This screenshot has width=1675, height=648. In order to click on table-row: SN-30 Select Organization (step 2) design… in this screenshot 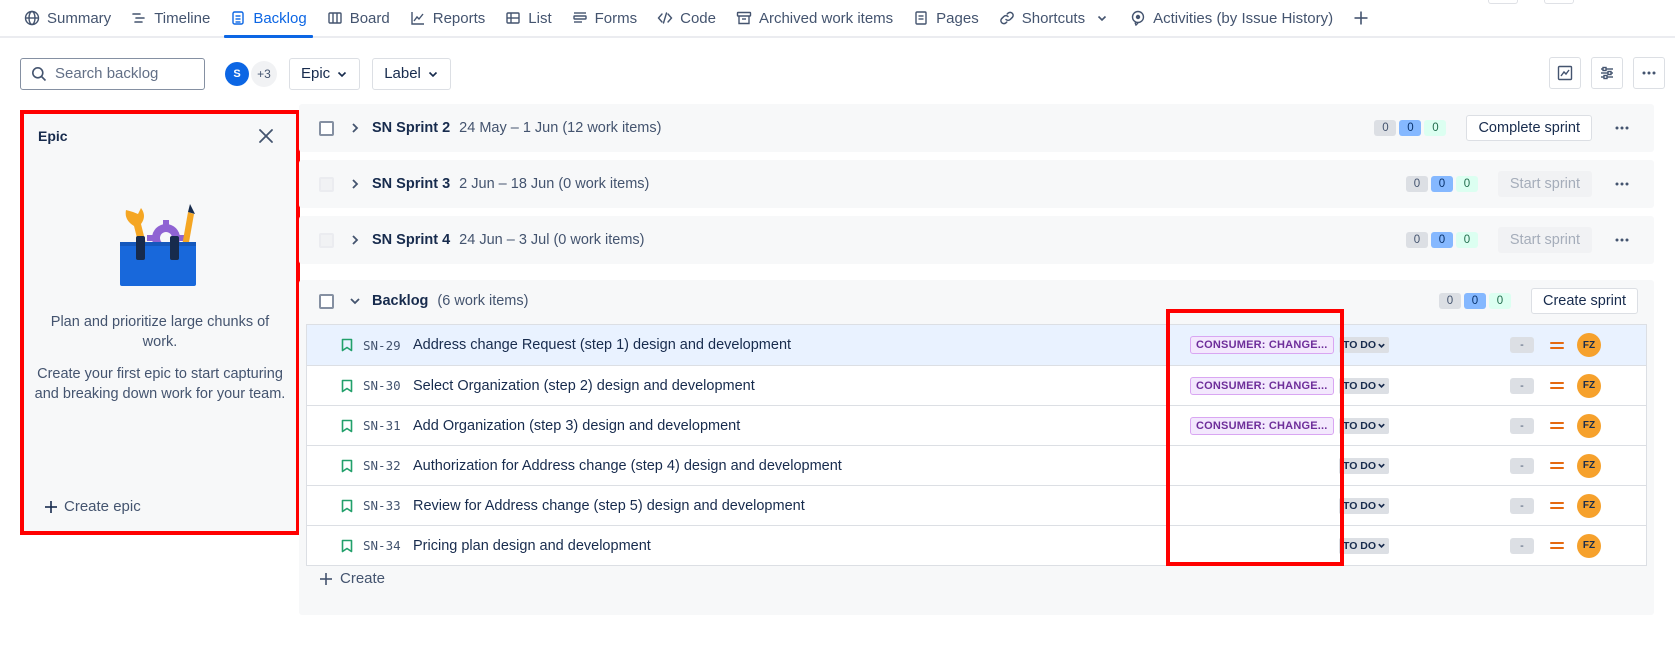, I will do `click(976, 385)`.